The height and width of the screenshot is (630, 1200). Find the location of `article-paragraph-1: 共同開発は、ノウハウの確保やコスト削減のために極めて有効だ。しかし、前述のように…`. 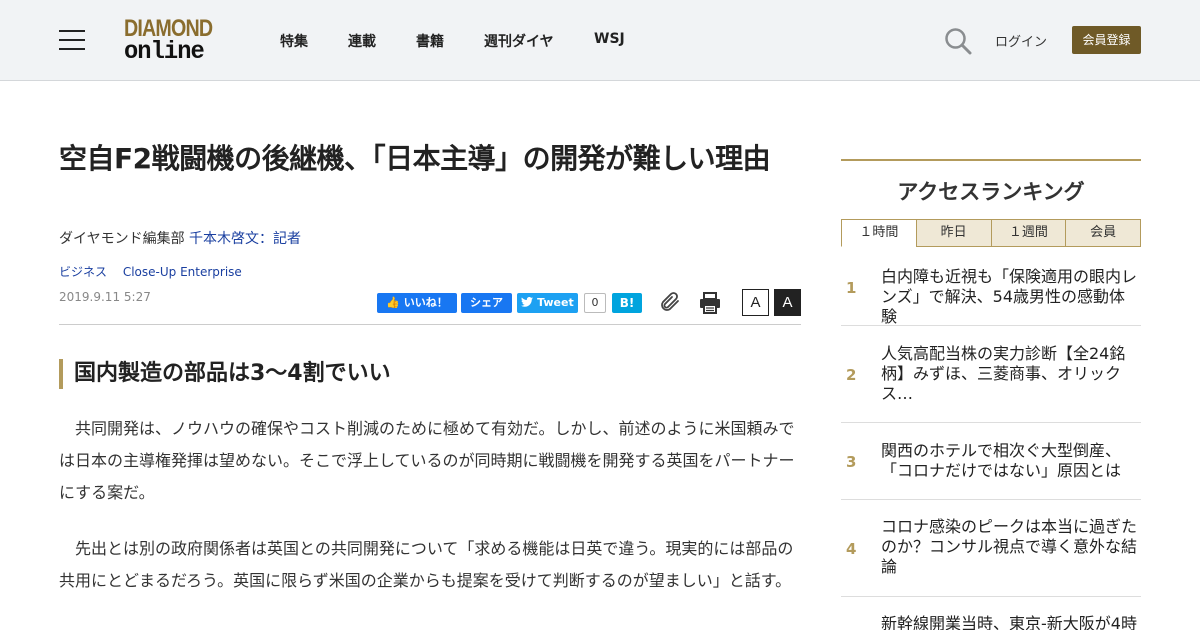

article-paragraph-1: 共同開発は、ノウハウの確保やコスト削減のために極めて有効だ。しかし、前述のように… is located at coordinates (427, 460).